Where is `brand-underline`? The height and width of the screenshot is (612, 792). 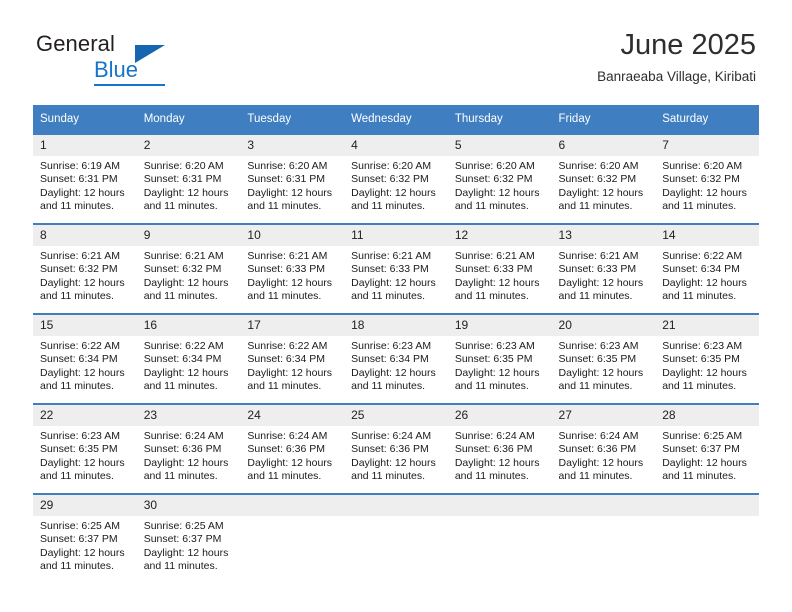
brand-underline is located at coordinates (129, 85).